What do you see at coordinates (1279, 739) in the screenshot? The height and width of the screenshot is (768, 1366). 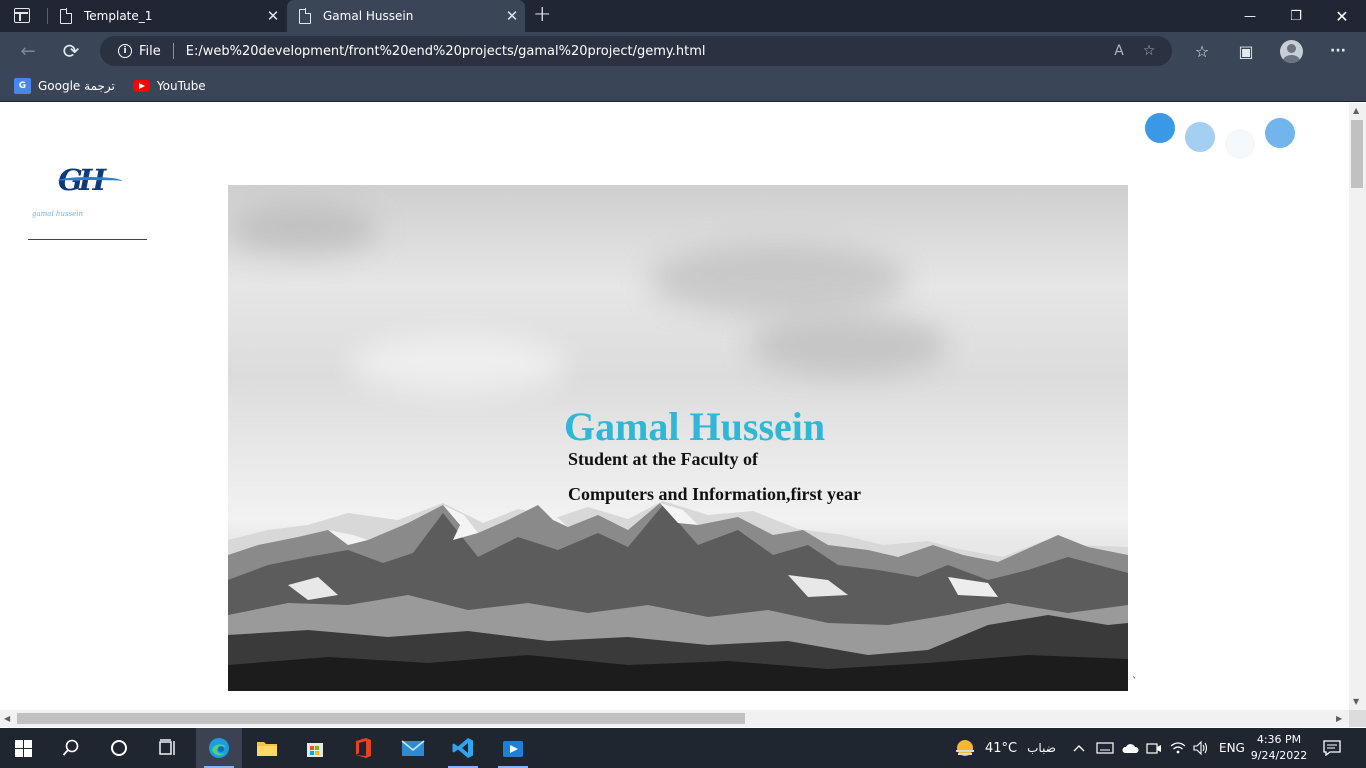 I see `clock-time: 4:36 PM` at bounding box center [1279, 739].